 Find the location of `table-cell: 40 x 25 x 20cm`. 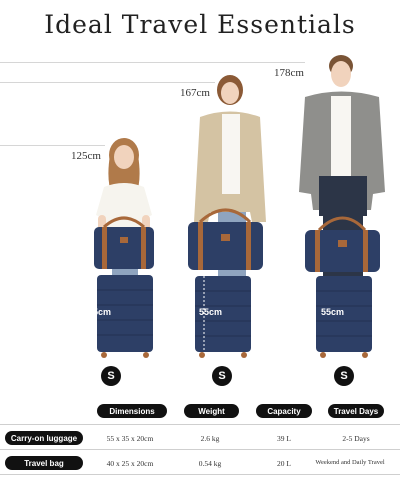

table-cell: 40 x 25 x 20cm is located at coordinates (130, 463).